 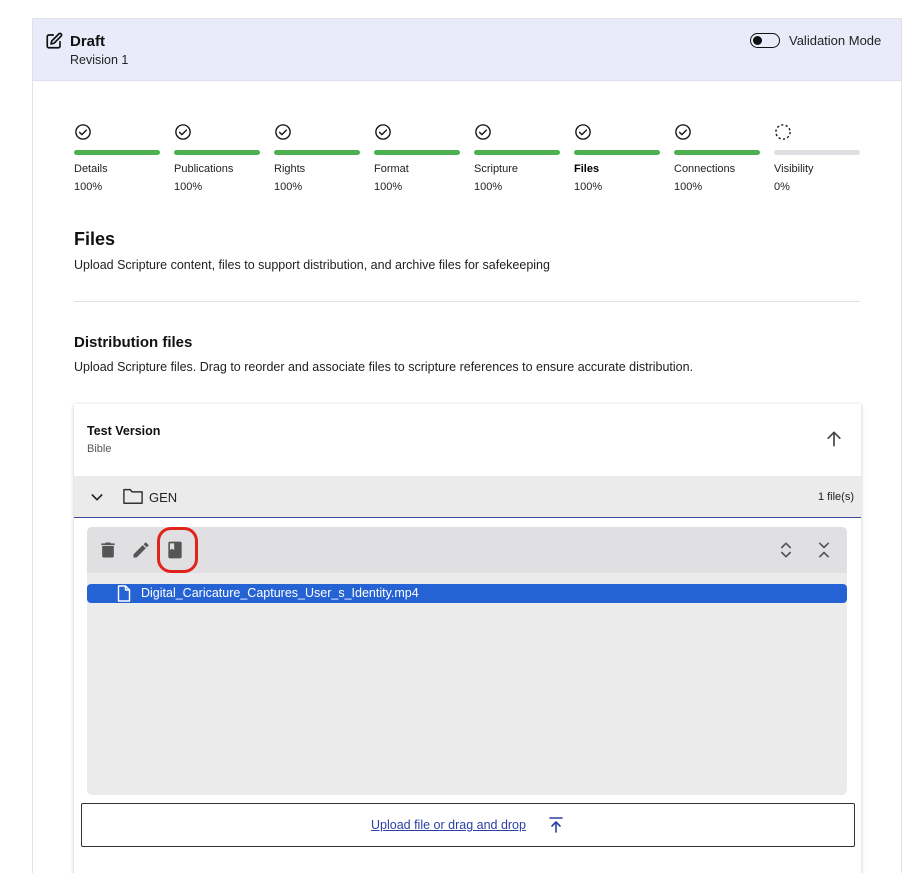 What do you see at coordinates (124, 431) in the screenshot?
I see `version-title: Test Version` at bounding box center [124, 431].